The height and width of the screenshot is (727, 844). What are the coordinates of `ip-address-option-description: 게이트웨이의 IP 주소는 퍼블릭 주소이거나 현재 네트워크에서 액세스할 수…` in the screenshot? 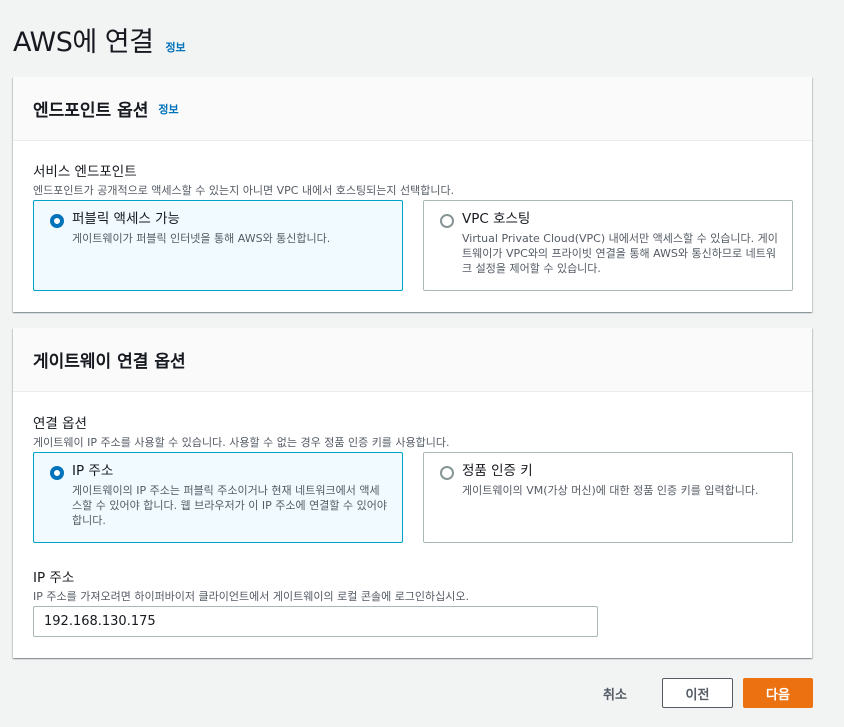 It's located at (229, 505).